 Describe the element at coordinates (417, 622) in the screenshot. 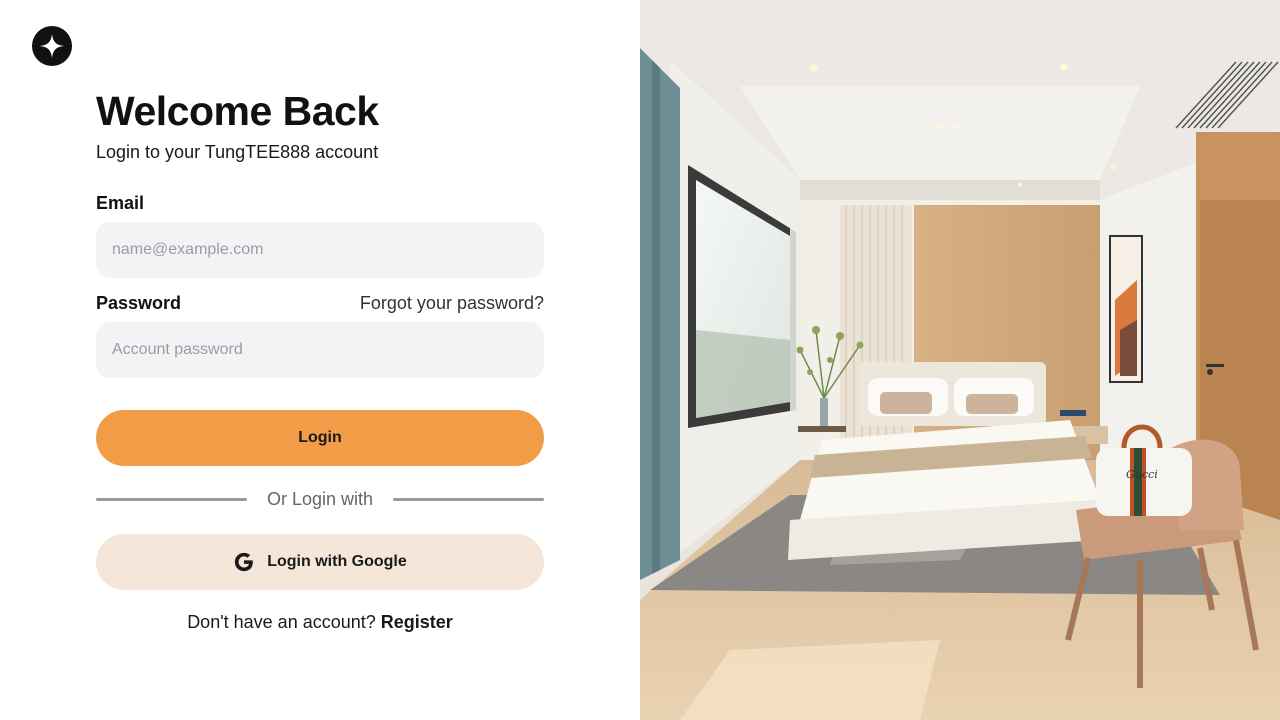

I see `register-link: Register` at that location.